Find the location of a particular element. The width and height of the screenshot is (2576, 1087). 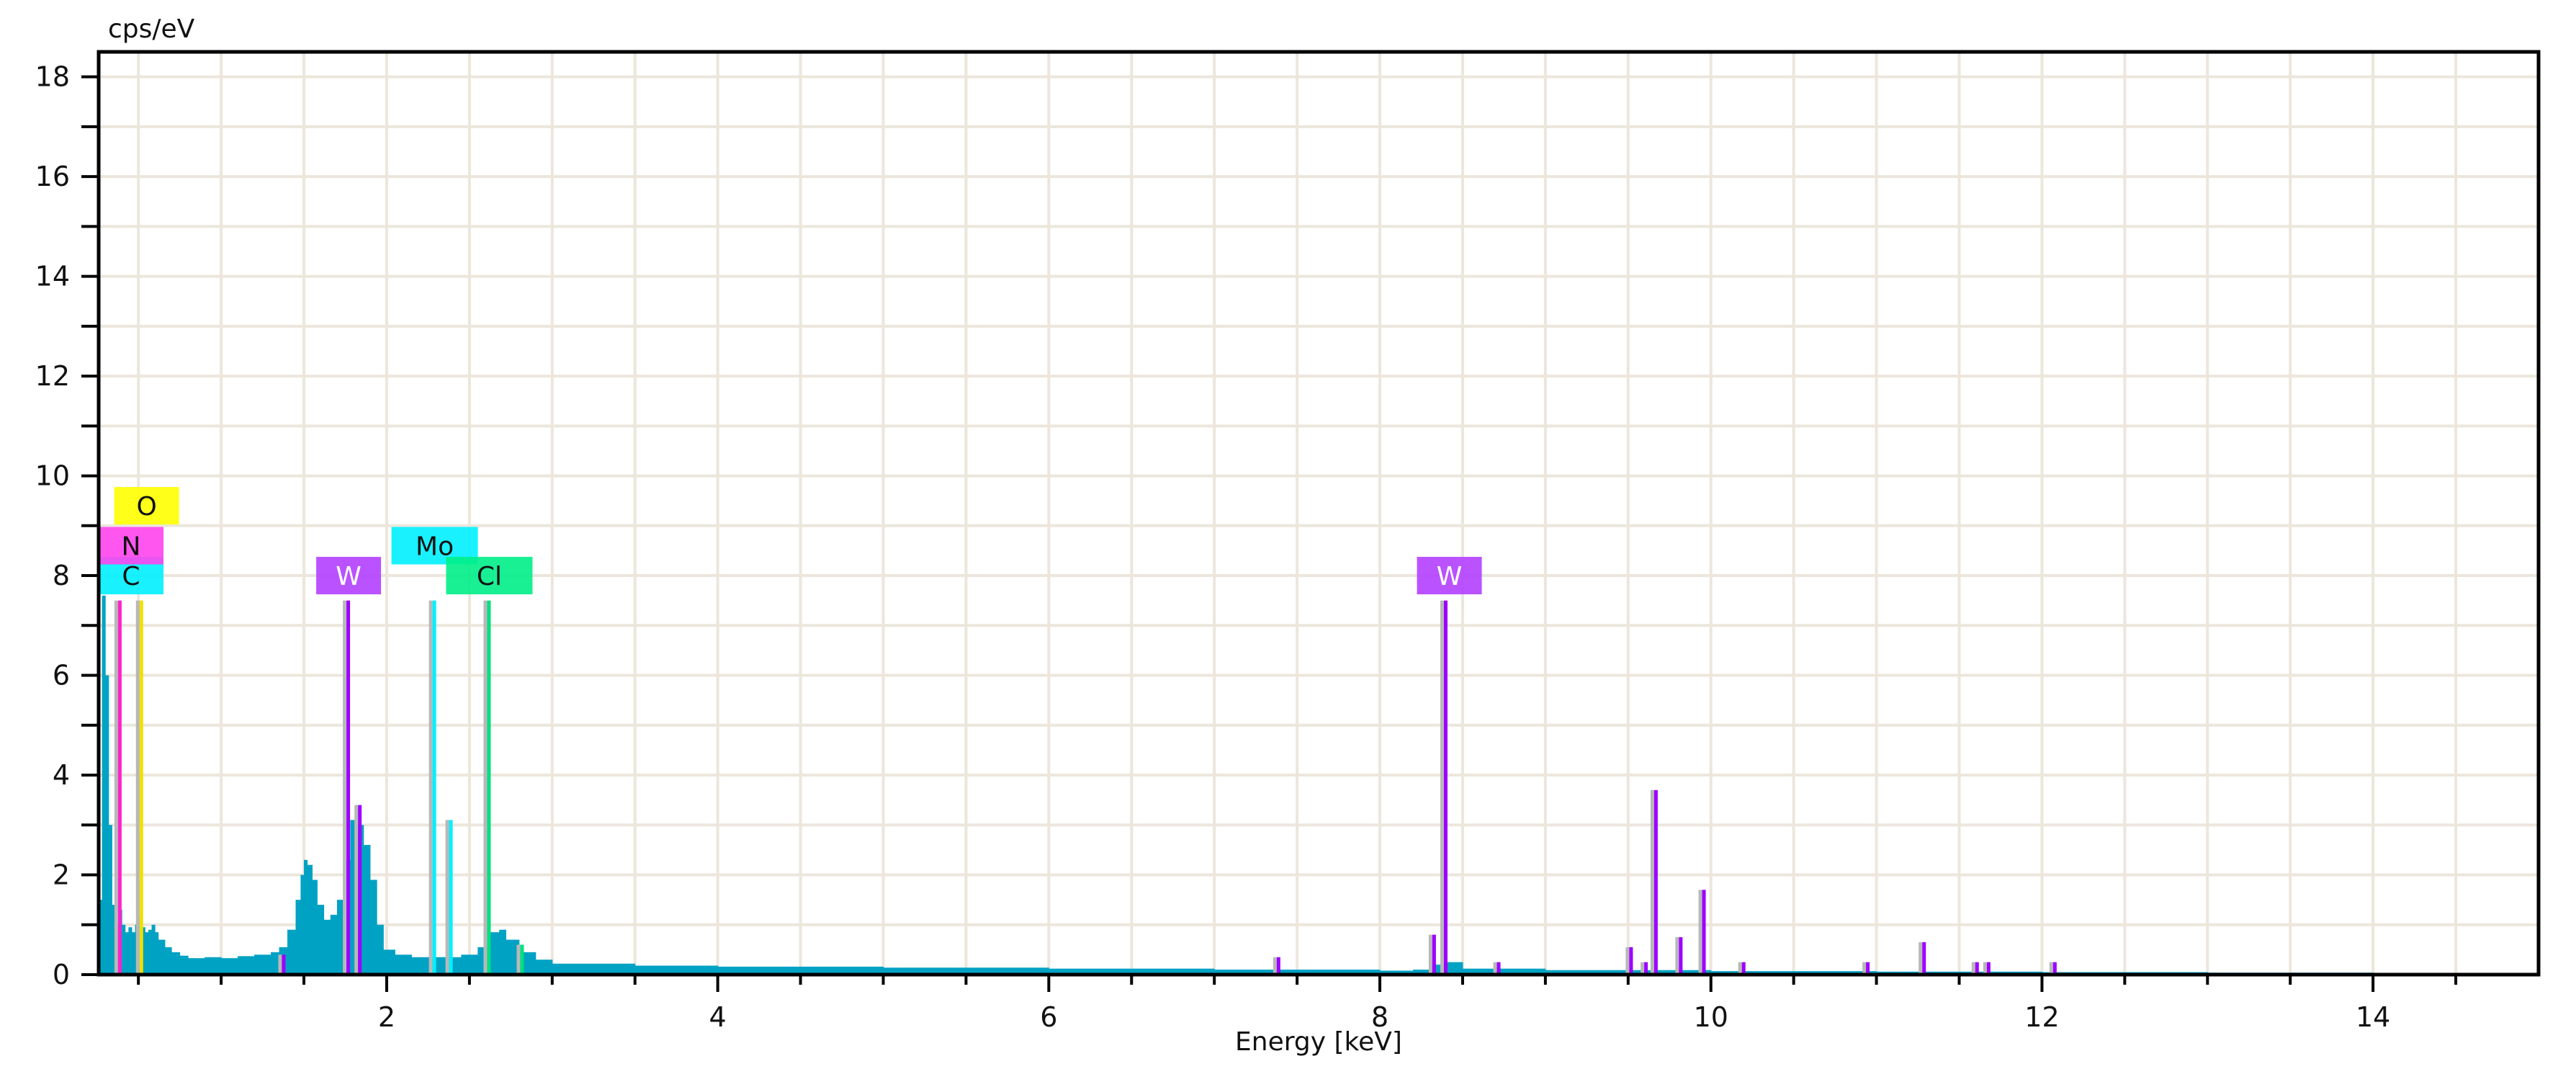

x-tick-label: 12 is located at coordinates (2041, 1017).